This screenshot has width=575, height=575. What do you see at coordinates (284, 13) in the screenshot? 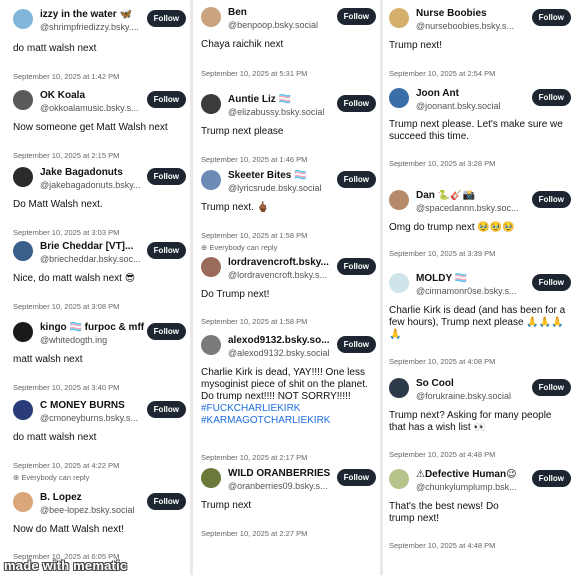
I see `author-name: Ben` at bounding box center [284, 13].